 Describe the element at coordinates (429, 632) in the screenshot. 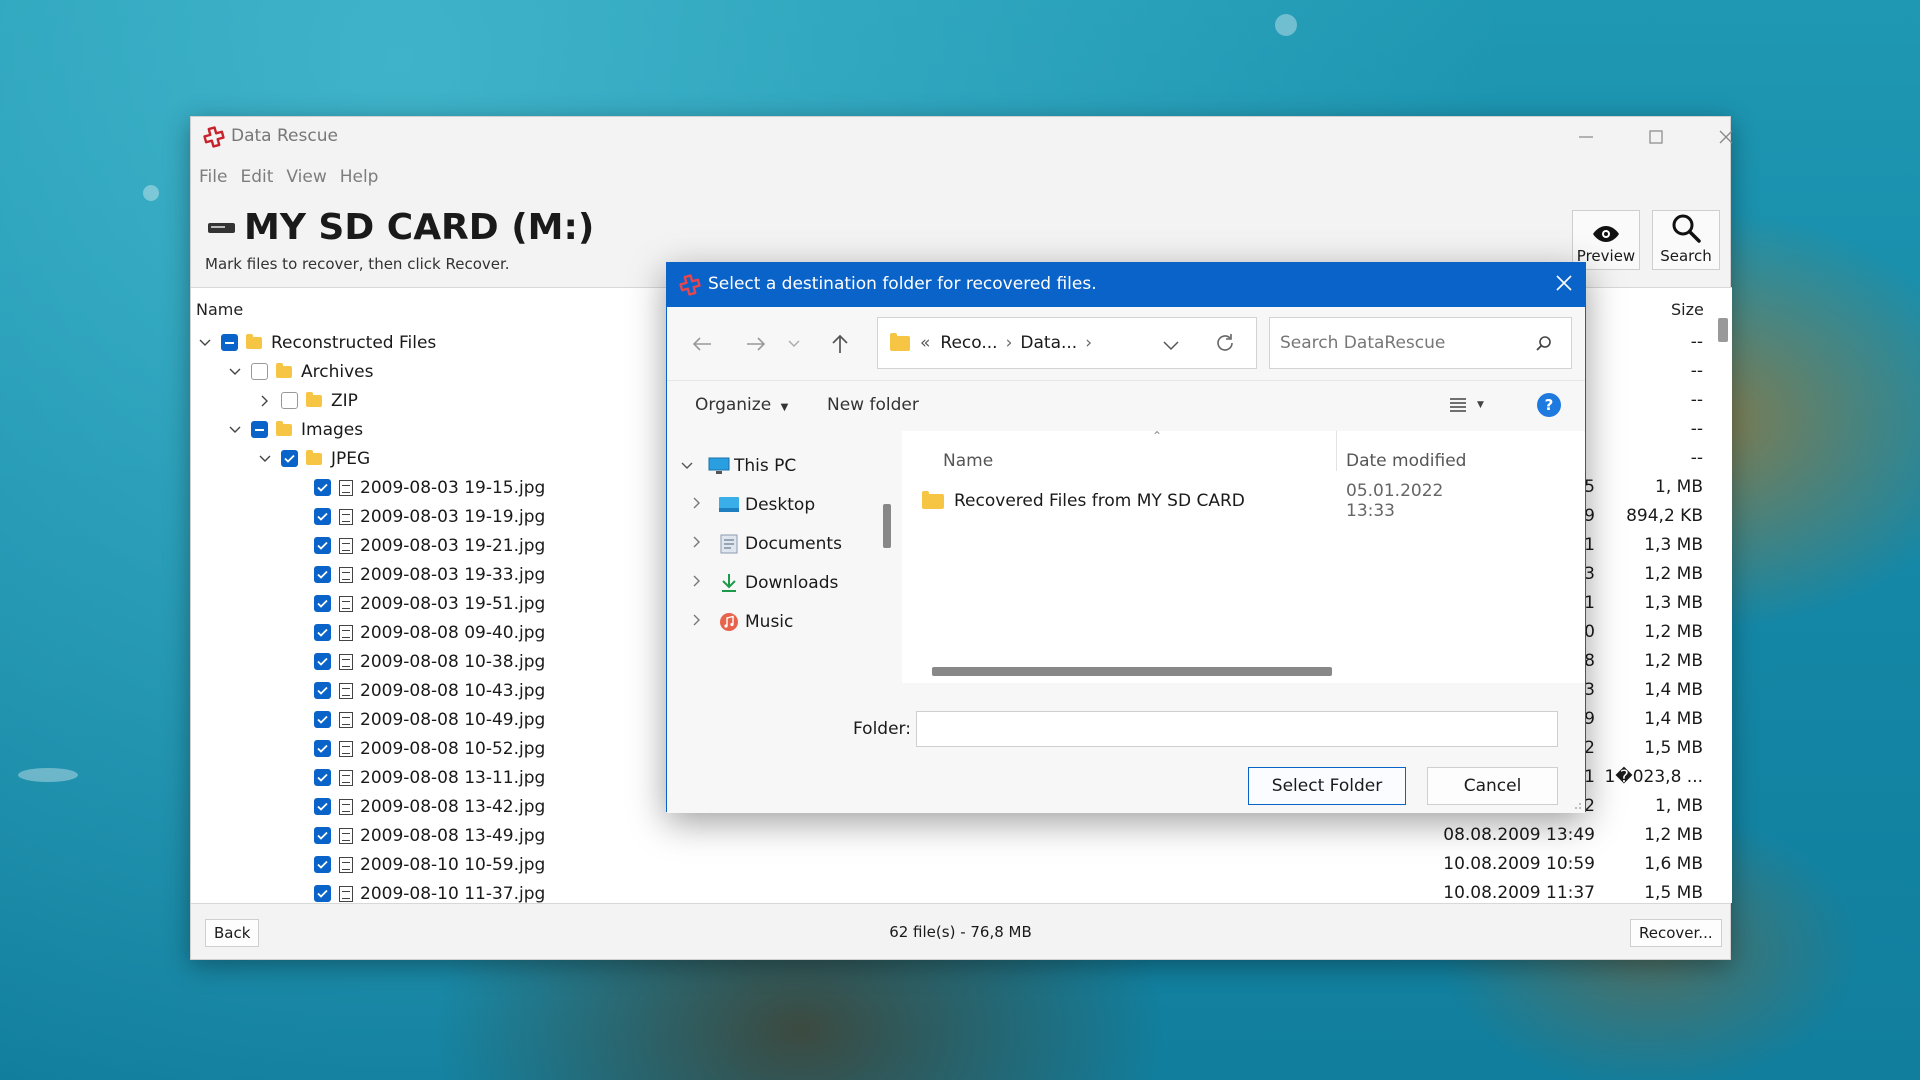

I see `file-row: 2009-08-08 09-40.jpg` at that location.